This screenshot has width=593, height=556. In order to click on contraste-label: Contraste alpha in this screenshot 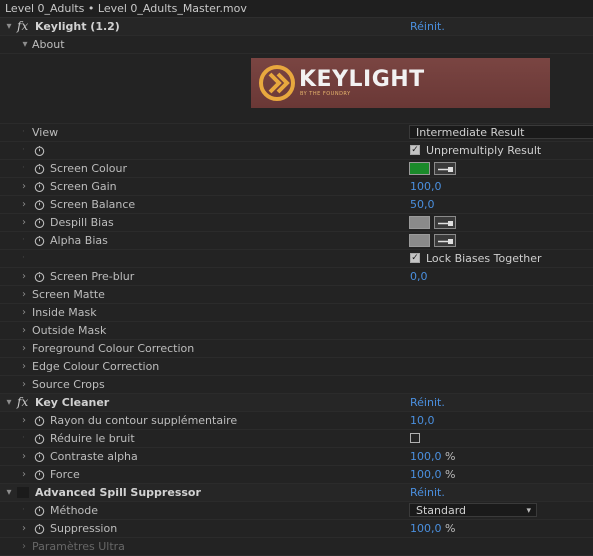, I will do `click(94, 456)`.